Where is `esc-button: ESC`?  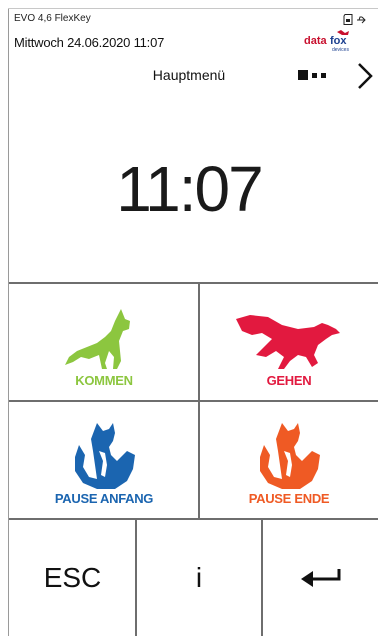
esc-button: ESC is located at coordinates (72, 578).